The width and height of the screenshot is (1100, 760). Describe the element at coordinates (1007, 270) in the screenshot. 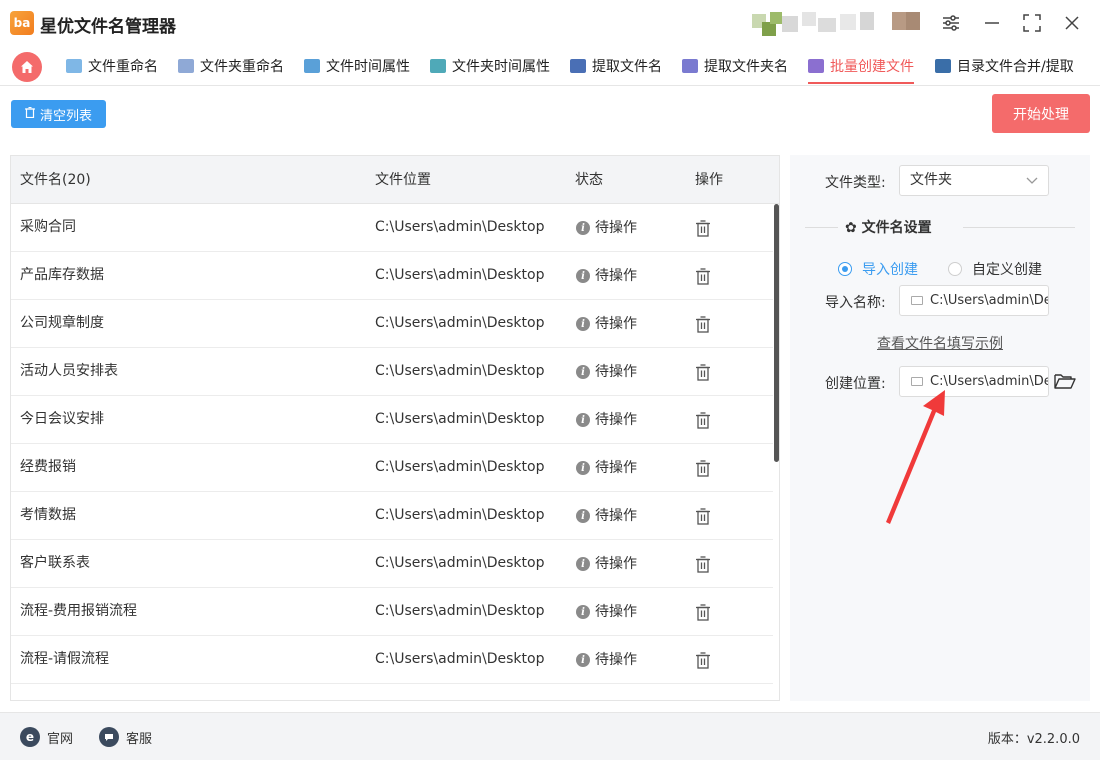

I see `radio-custom-label: 自定义创建` at that location.